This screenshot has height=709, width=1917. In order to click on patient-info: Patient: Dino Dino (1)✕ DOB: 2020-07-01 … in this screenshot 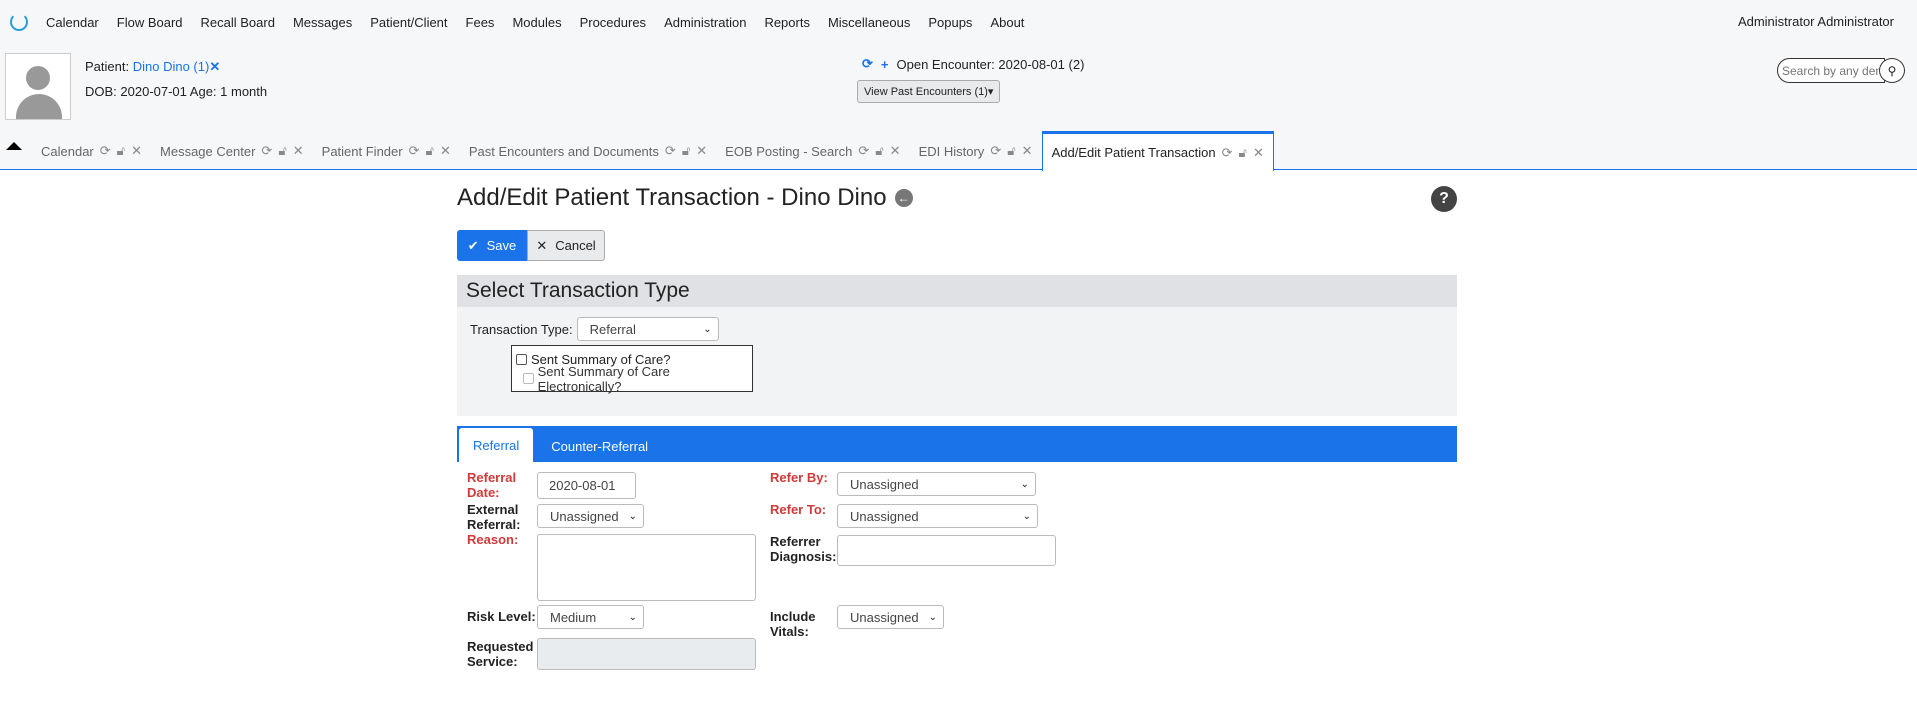, I will do `click(176, 79)`.